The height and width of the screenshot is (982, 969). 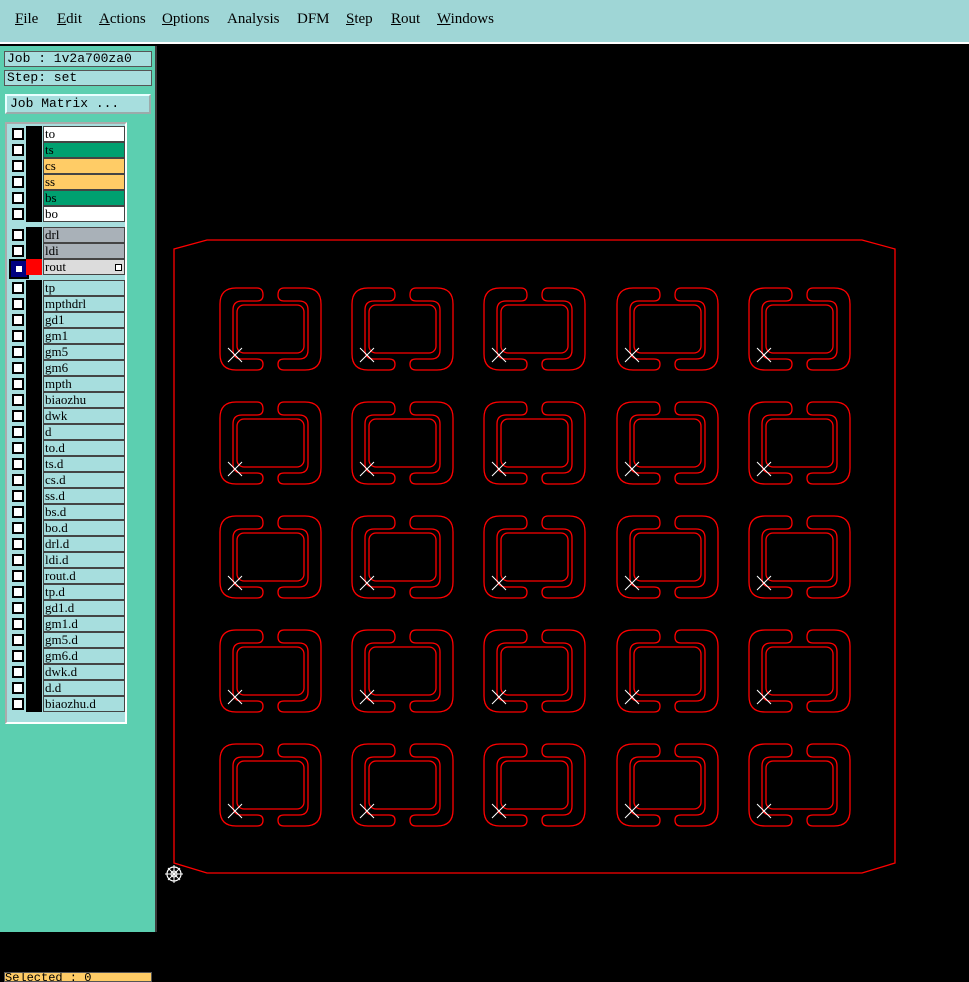 What do you see at coordinates (84, 512) in the screenshot?
I see `layer-name: bs.d` at bounding box center [84, 512].